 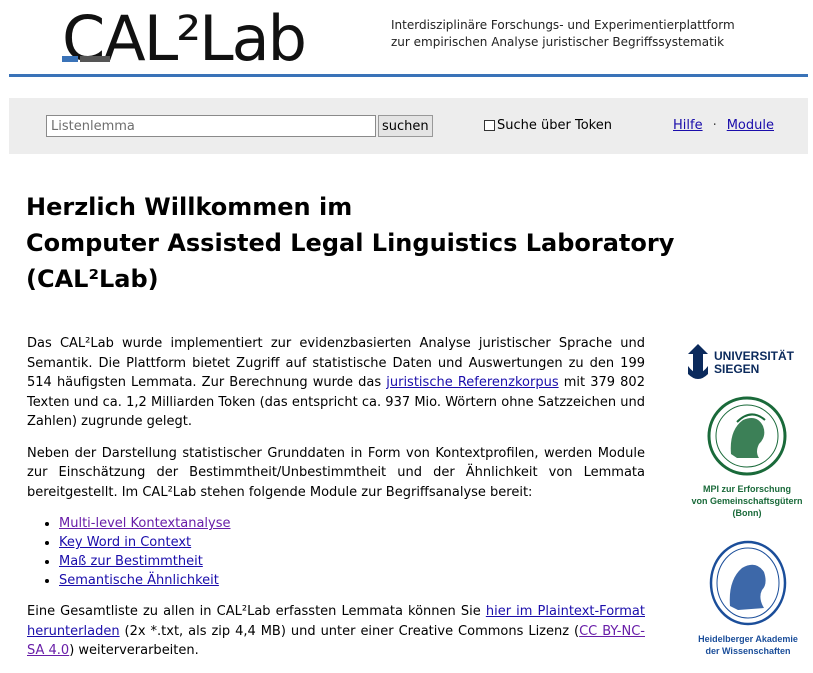 What do you see at coordinates (352, 542) in the screenshot?
I see `list-item: Key Word in Context` at bounding box center [352, 542].